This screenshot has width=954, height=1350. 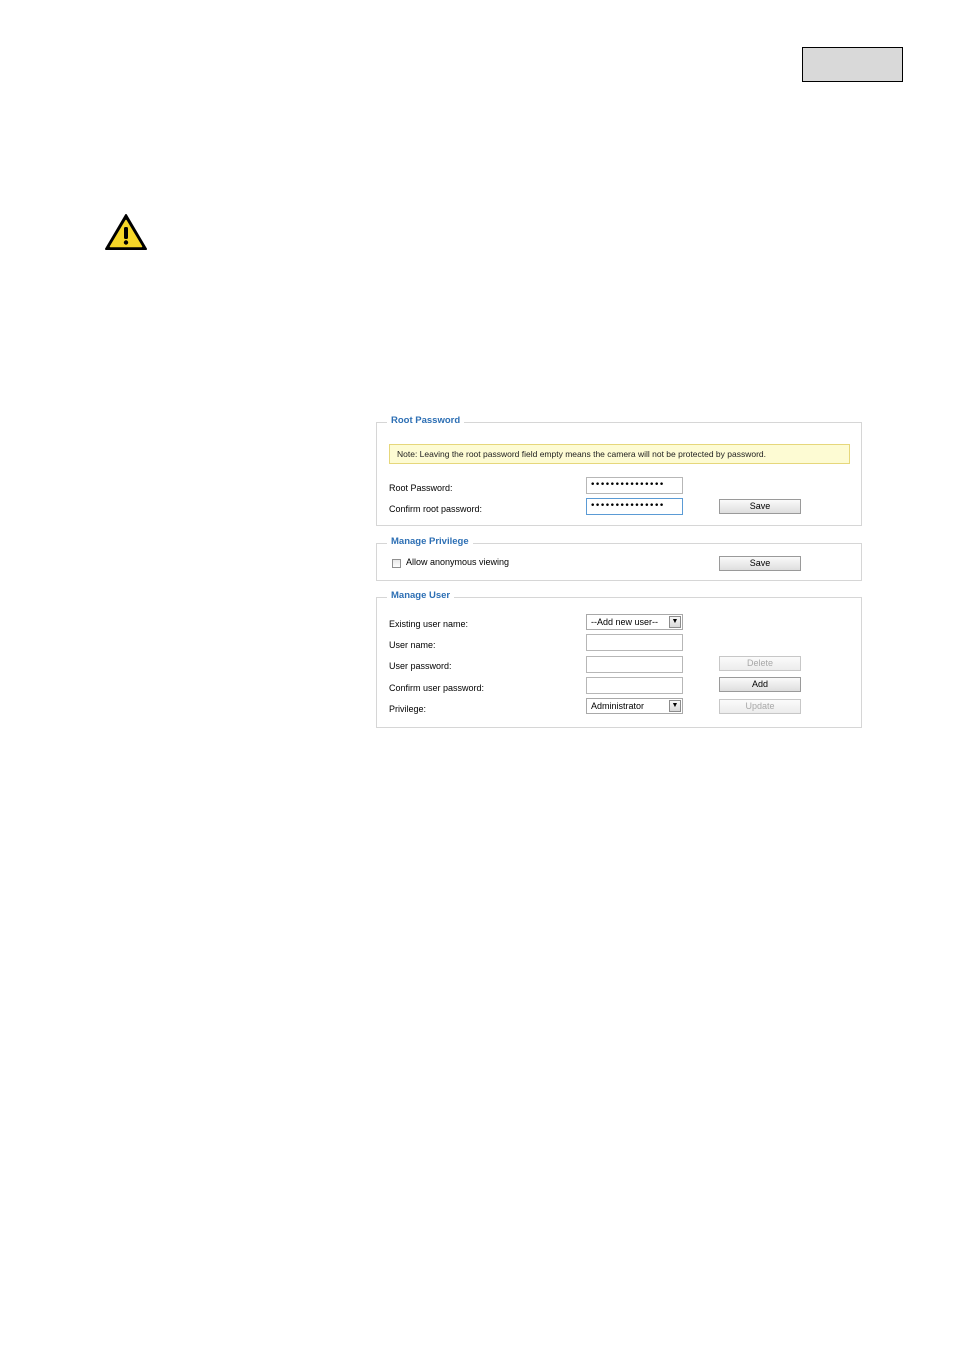 I want to click on user-password-input, so click(x=634, y=664).